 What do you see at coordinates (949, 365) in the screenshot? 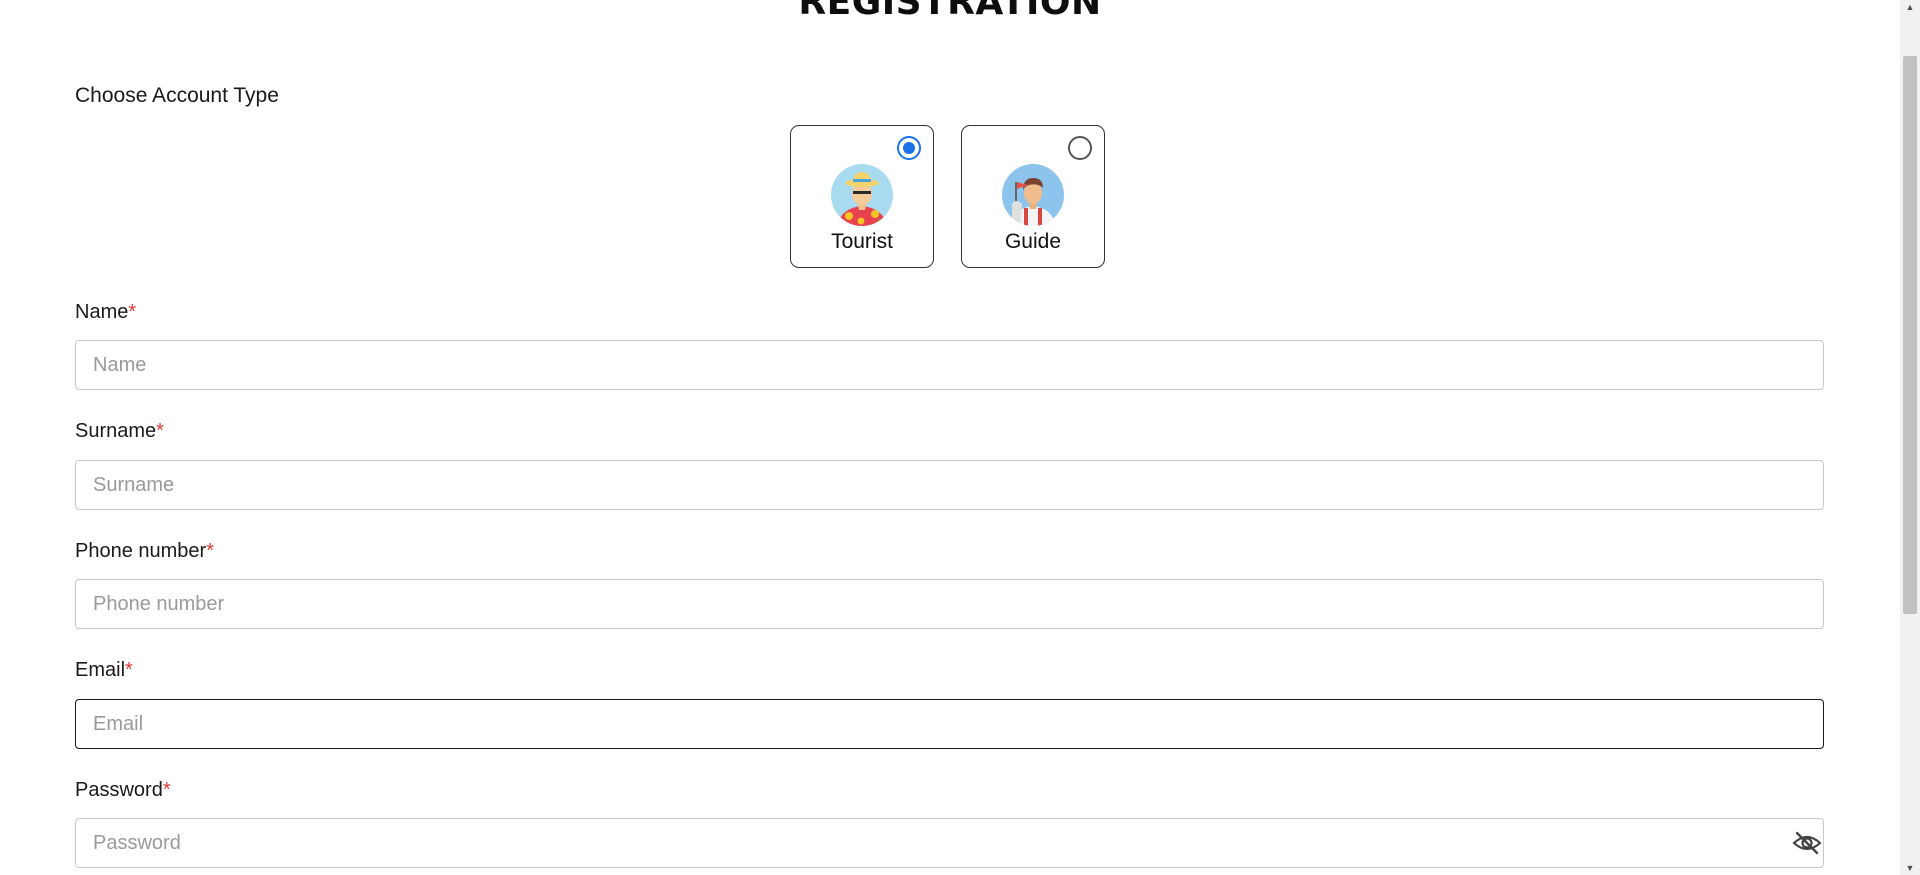
I see `name-input` at bounding box center [949, 365].